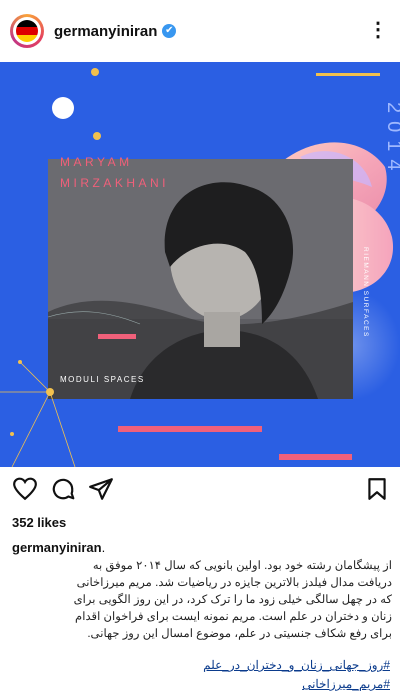  What do you see at coordinates (105, 31) in the screenshot?
I see `username: germanyiniran` at bounding box center [105, 31].